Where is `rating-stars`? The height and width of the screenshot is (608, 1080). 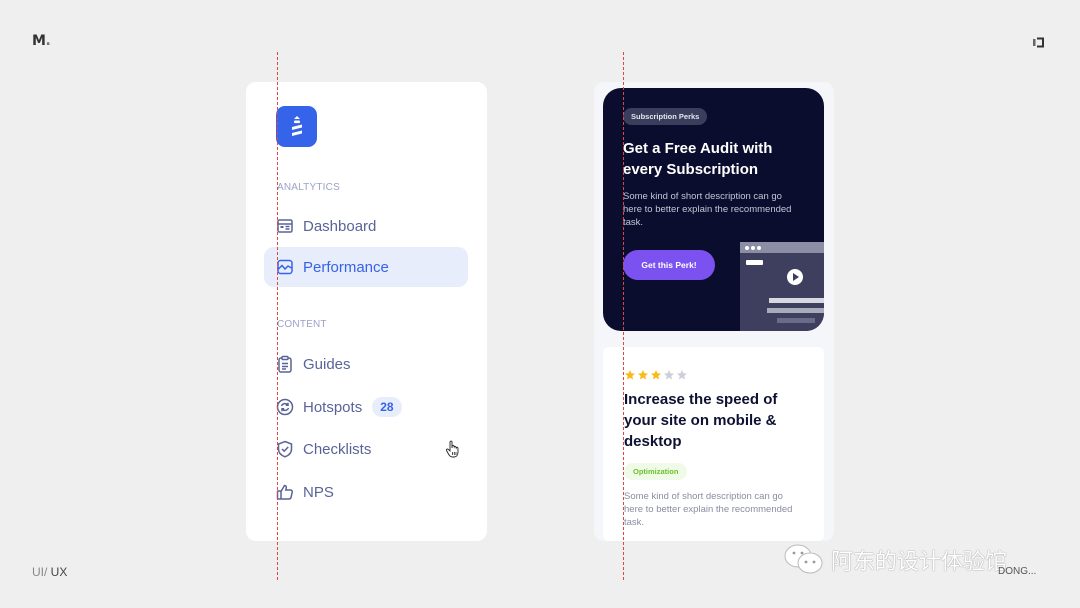
rating-stars is located at coordinates (656, 375).